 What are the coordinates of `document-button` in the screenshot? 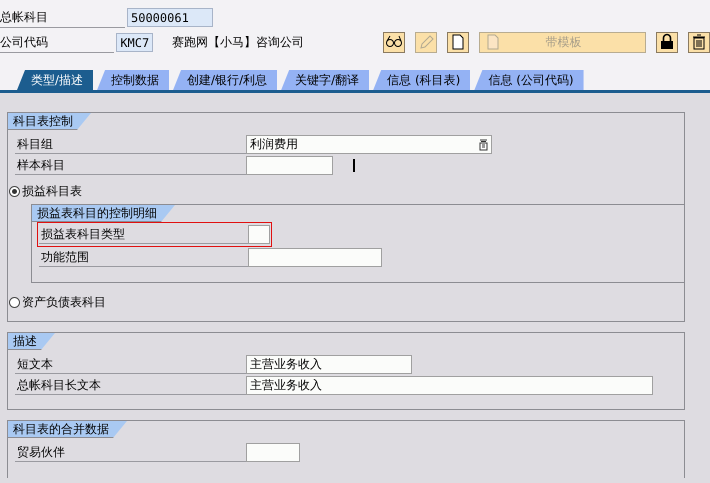 It's located at (458, 42).